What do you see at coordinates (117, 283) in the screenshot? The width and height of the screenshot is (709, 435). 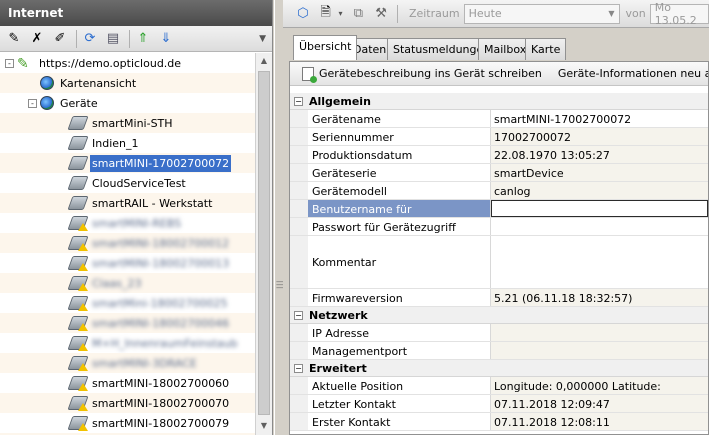 I see `tree-item-label: Claas_23` at bounding box center [117, 283].